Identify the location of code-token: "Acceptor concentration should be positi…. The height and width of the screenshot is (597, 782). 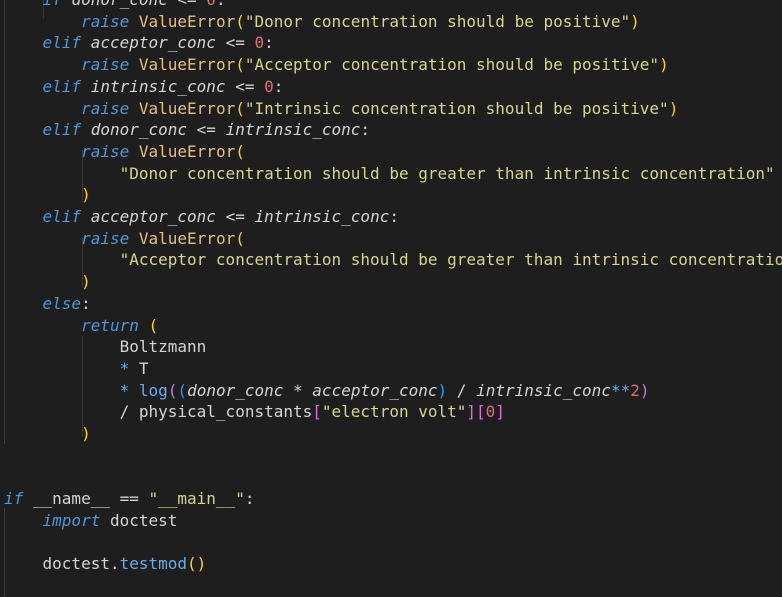
(452, 65).